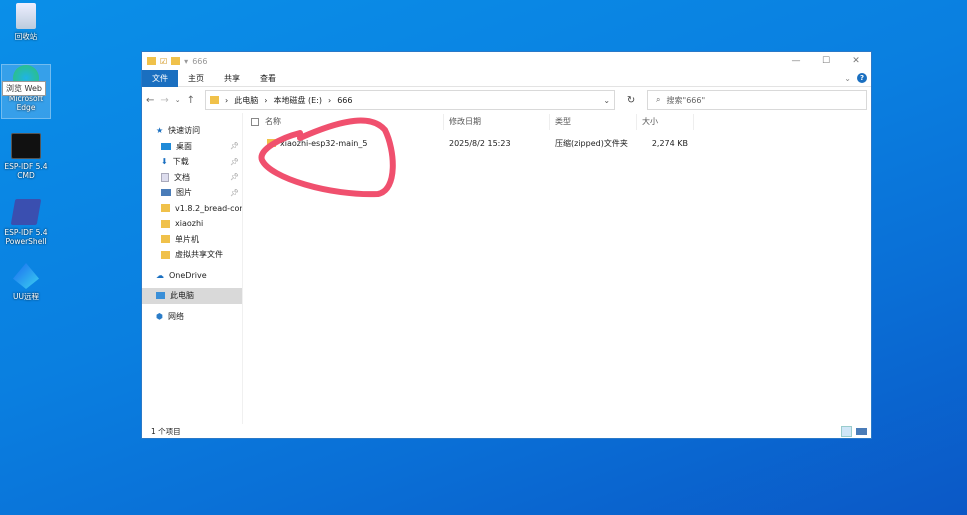  What do you see at coordinates (192, 224) in the screenshot?
I see `sidebar-item-folder: xiaozhi` at bounding box center [192, 224].